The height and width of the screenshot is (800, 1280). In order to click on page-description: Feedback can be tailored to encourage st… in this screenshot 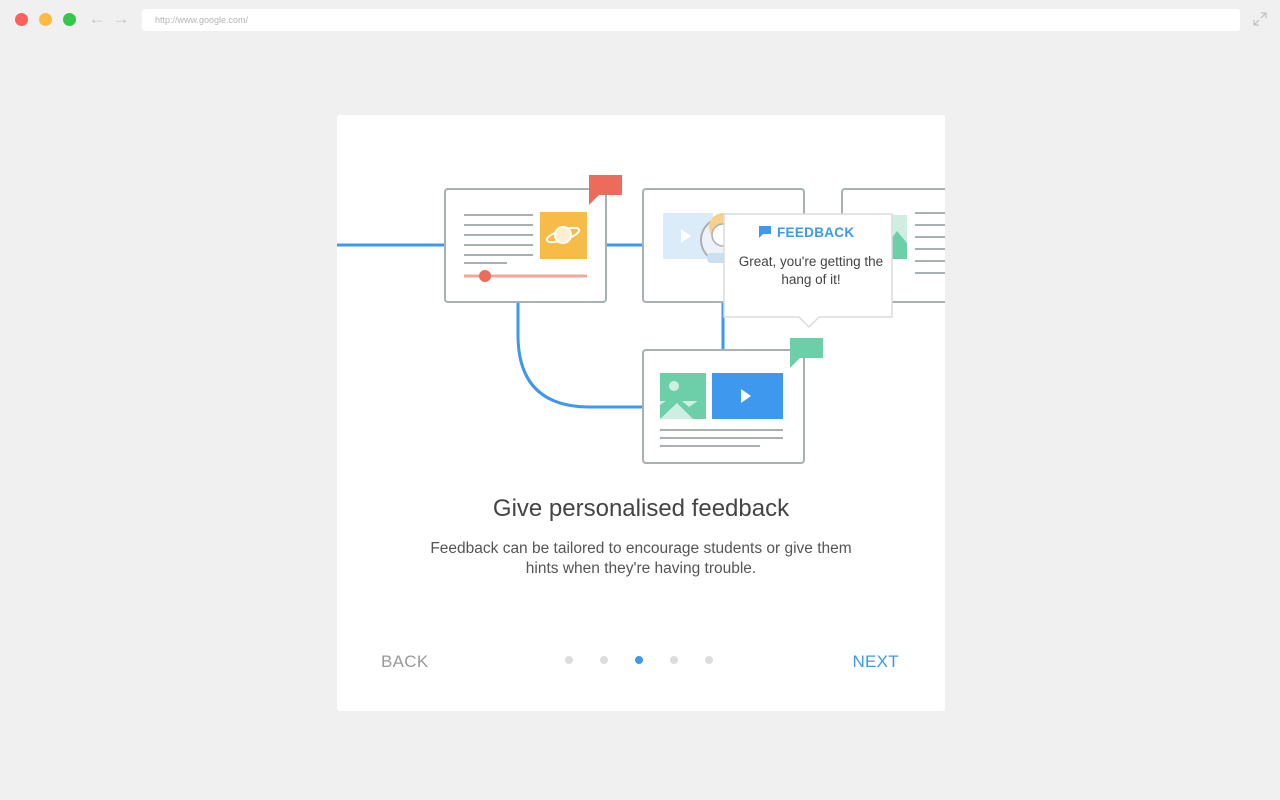, I will do `click(641, 558)`.